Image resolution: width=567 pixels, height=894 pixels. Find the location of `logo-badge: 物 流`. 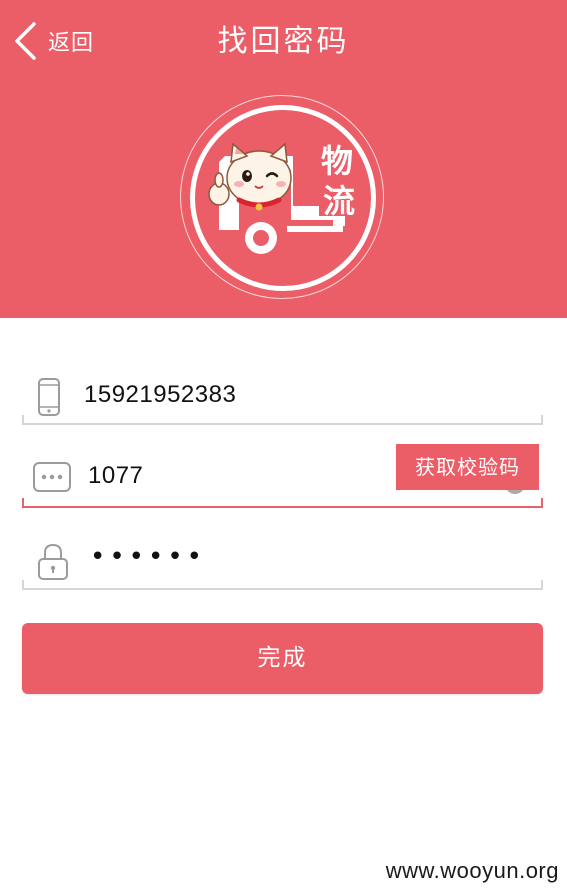

logo-badge: 物 流 is located at coordinates (283, 198).